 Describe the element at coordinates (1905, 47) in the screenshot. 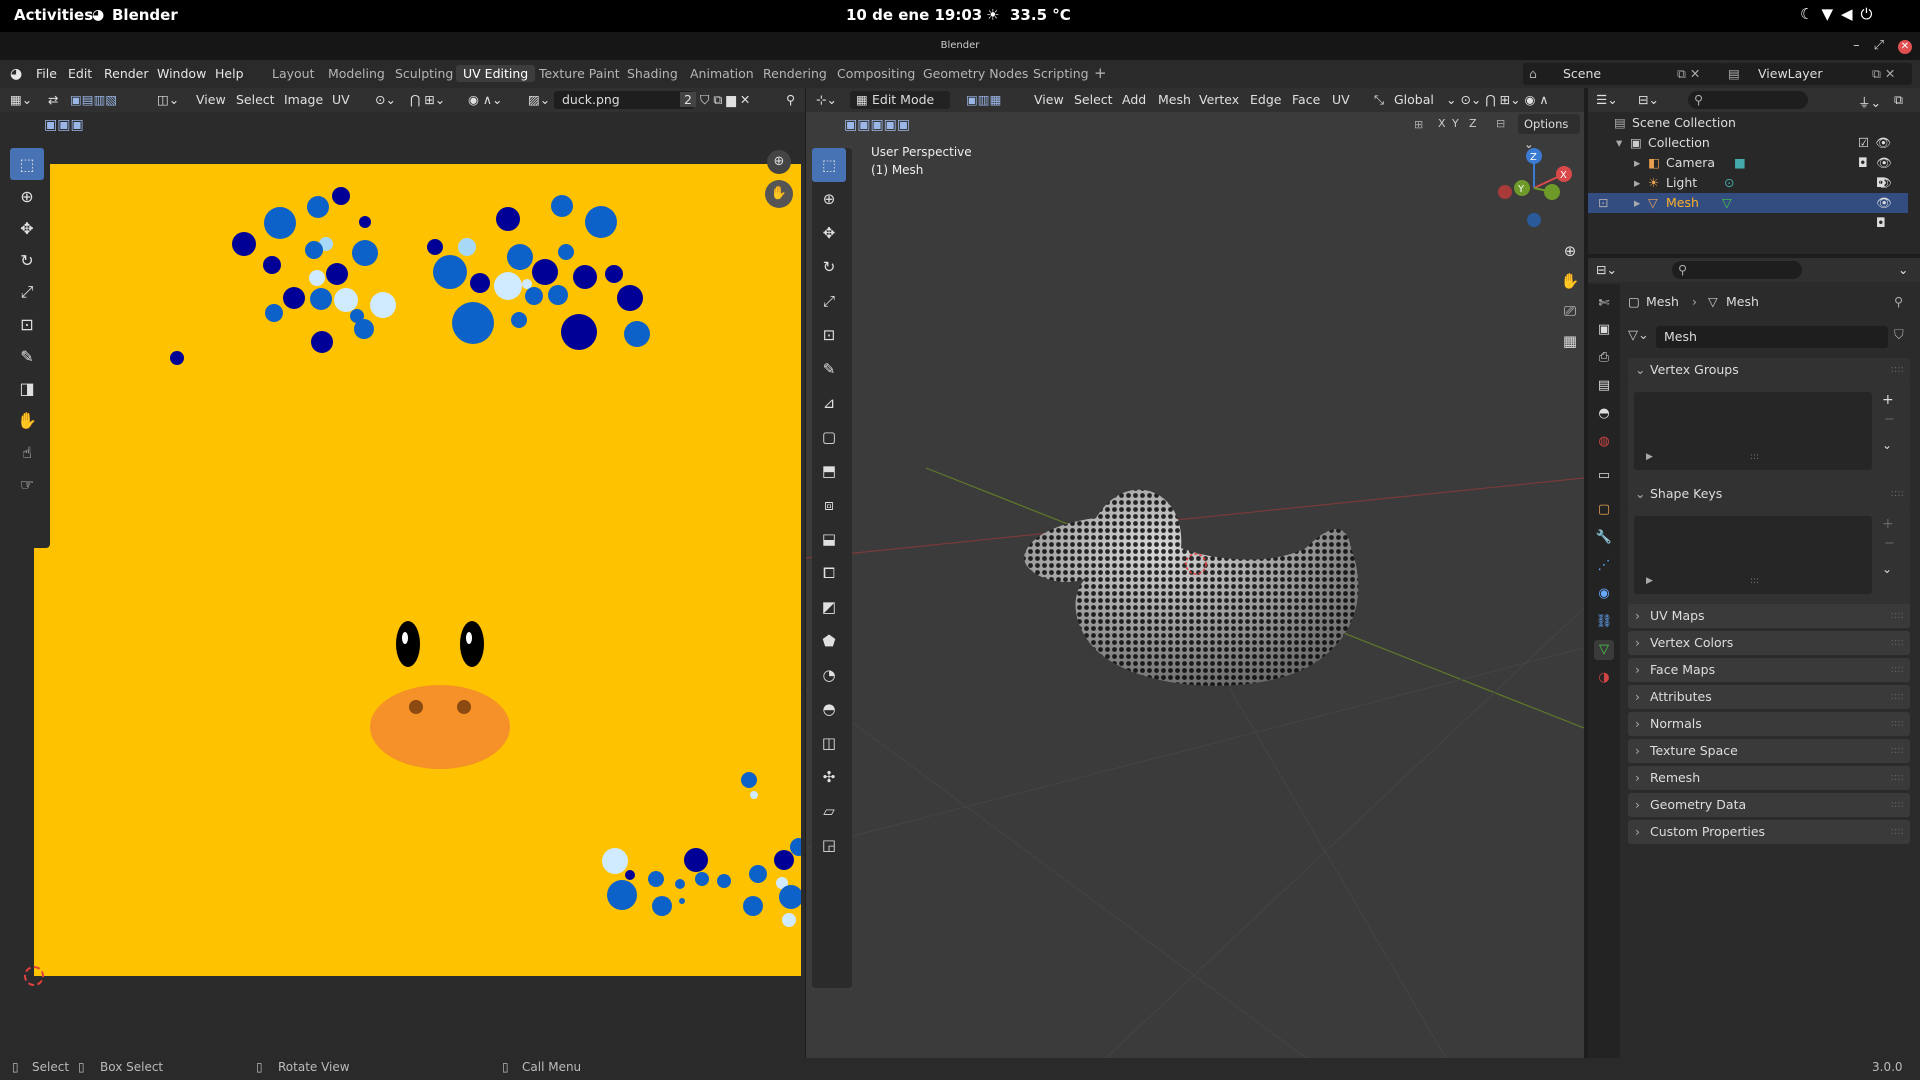

I see `close-icon: ✕` at that location.